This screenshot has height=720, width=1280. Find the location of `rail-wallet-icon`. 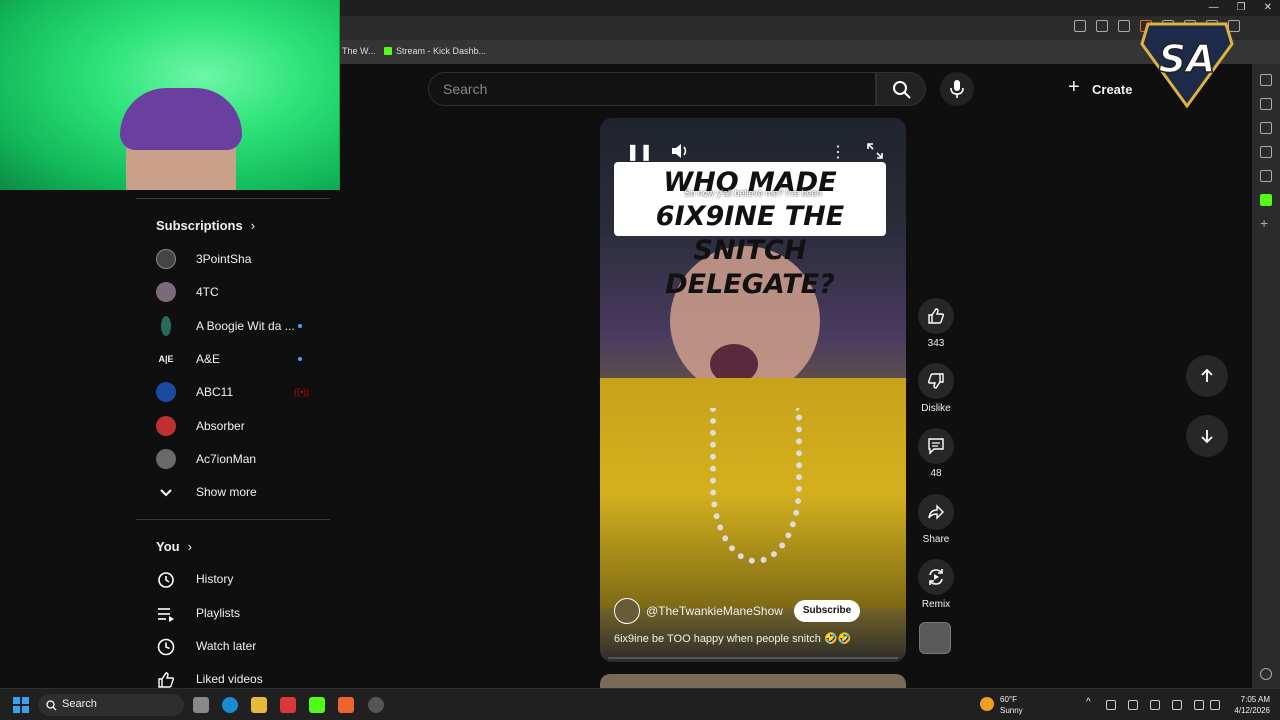

rail-wallet-icon is located at coordinates (1266, 128).